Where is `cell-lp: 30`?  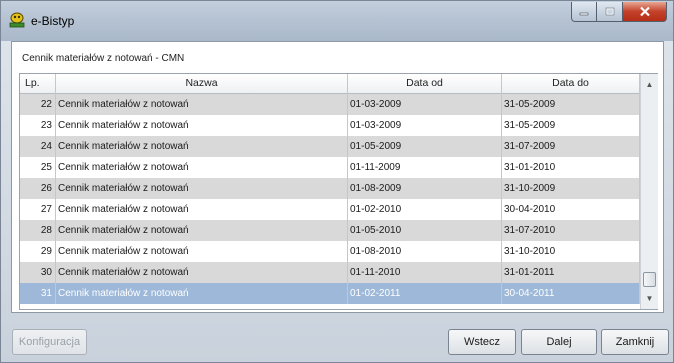
cell-lp: 30 is located at coordinates (38, 272).